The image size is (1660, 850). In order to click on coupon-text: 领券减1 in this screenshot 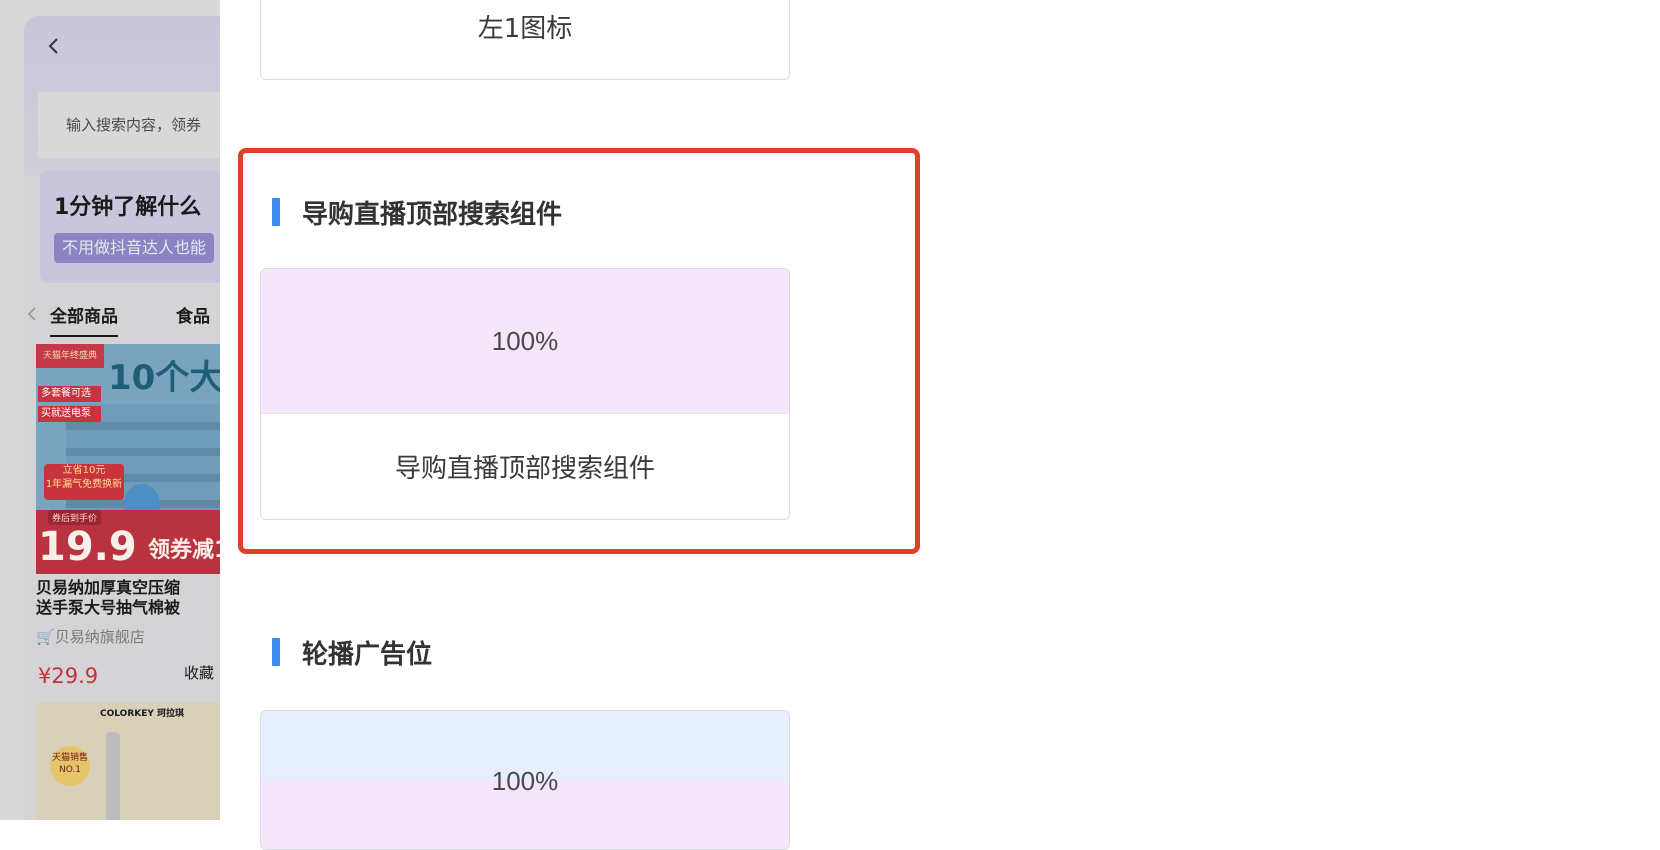, I will do `click(184, 550)`.